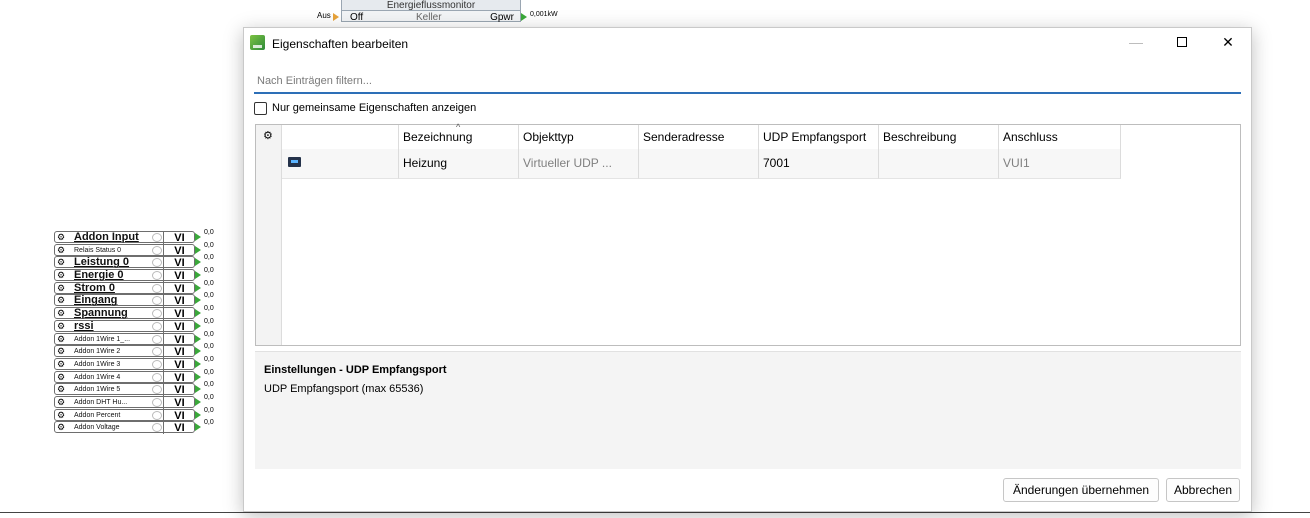  What do you see at coordinates (294, 162) in the screenshot?
I see `udp-receiver-icon` at bounding box center [294, 162].